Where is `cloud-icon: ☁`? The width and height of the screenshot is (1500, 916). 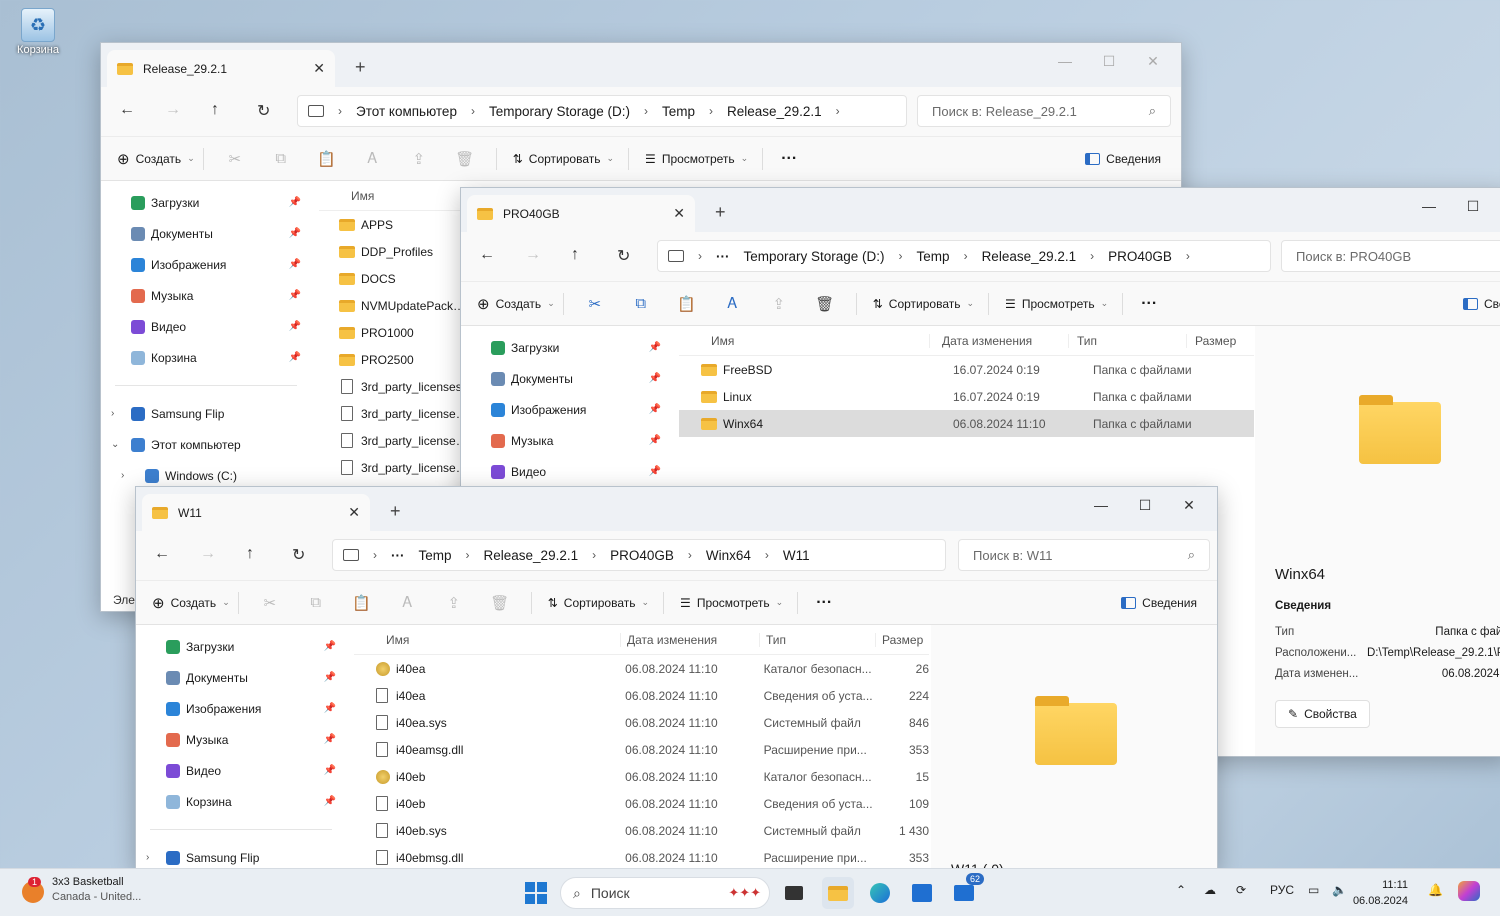 cloud-icon: ☁ is located at coordinates (1210, 890).